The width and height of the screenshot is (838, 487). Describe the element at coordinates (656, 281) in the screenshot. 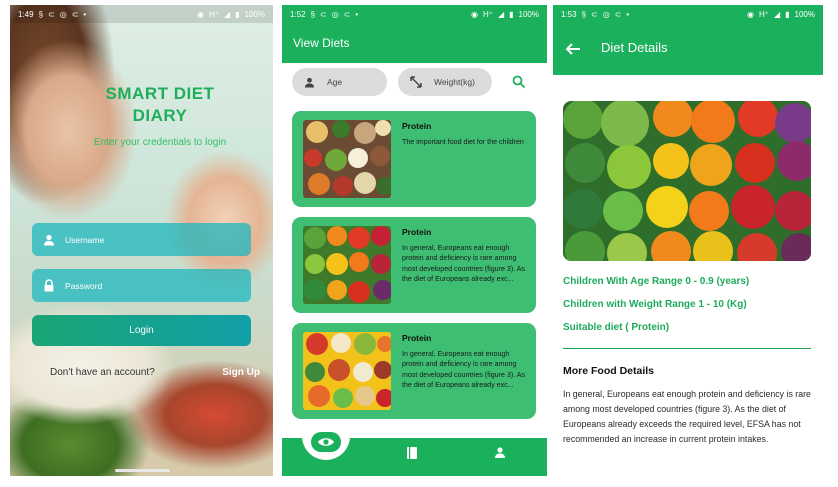

I see `age-range-text: Children With Age Range 0 - 0.9 (years)` at that location.